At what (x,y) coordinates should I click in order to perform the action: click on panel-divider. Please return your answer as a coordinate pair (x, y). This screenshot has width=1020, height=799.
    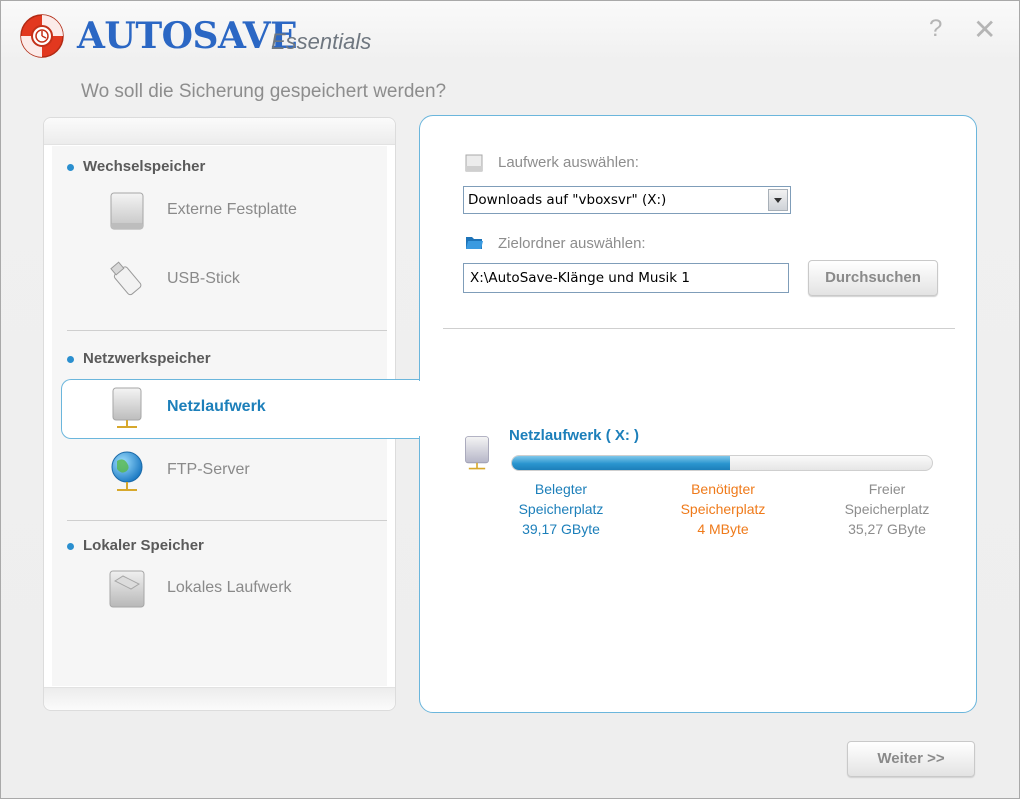
    Looking at the image, I should click on (699, 328).